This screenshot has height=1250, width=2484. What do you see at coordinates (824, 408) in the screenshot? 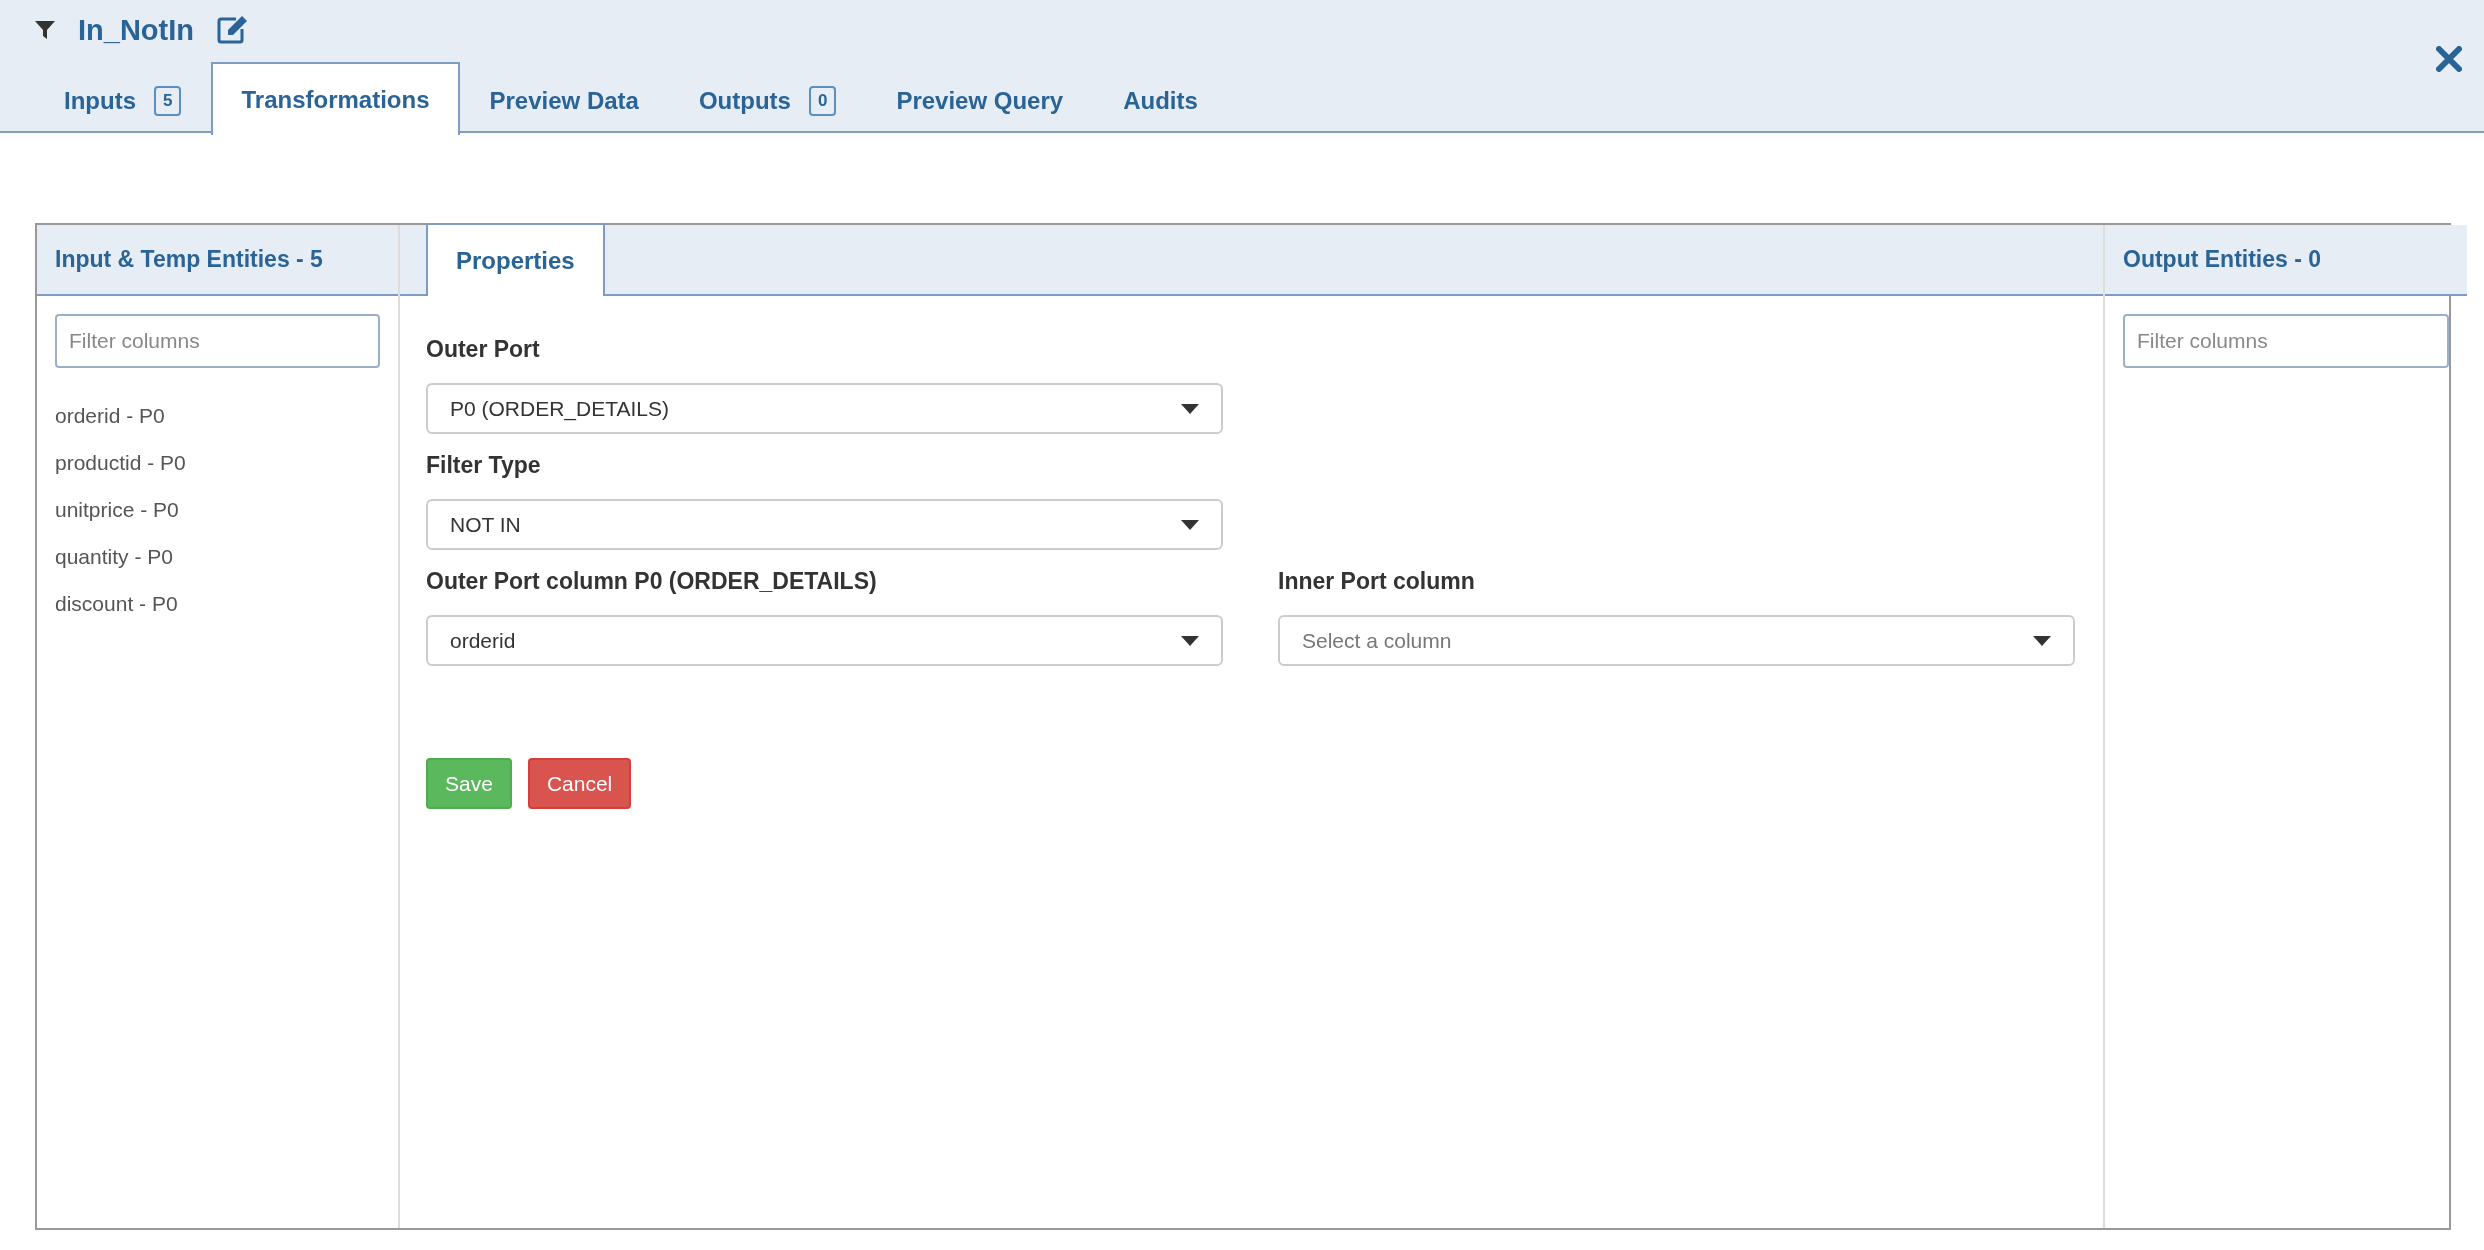
I see `select-field: P0 (ORDER_DETAILS)` at bounding box center [824, 408].